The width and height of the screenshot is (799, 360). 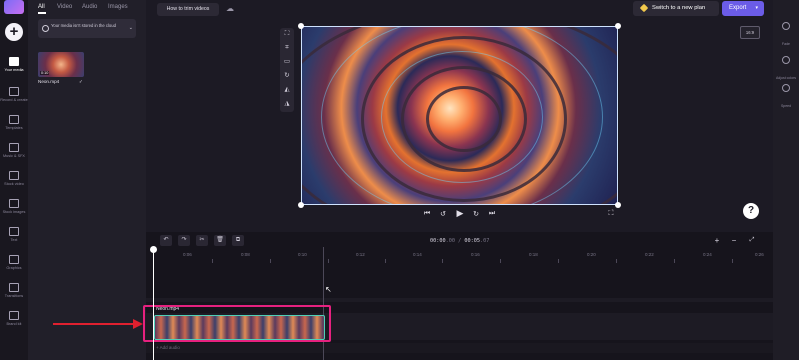 What do you see at coordinates (302, 254) in the screenshot?
I see `tick-label: 0:10` at bounding box center [302, 254].